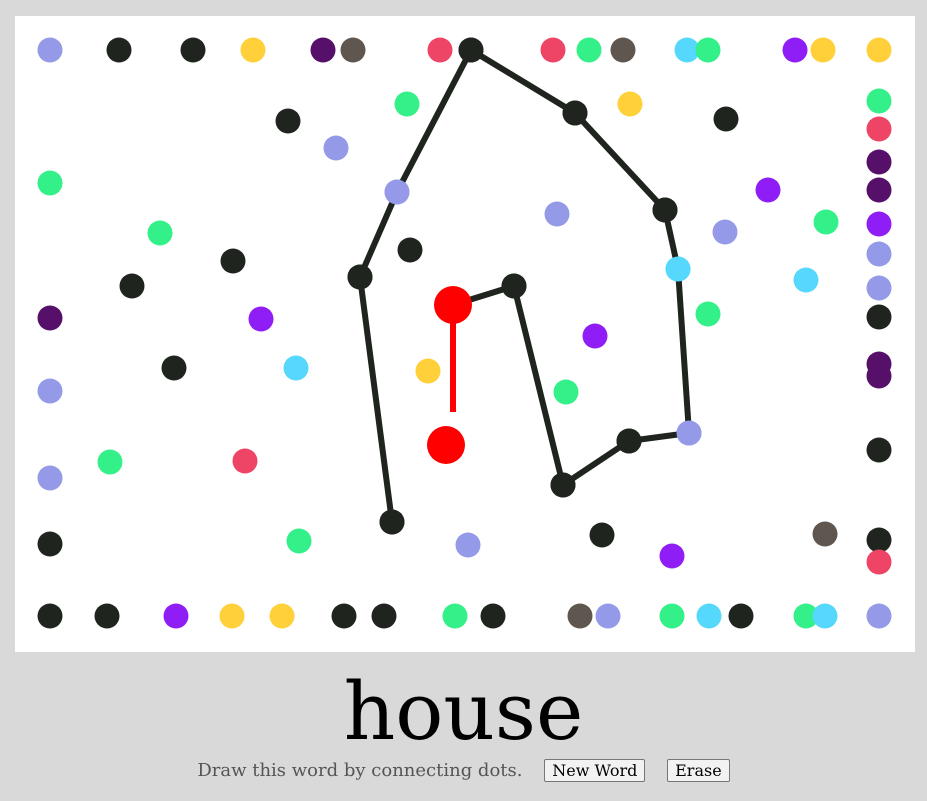 This screenshot has width=927, height=801. What do you see at coordinates (463, 711) in the screenshot?
I see `target-word: house` at bounding box center [463, 711].